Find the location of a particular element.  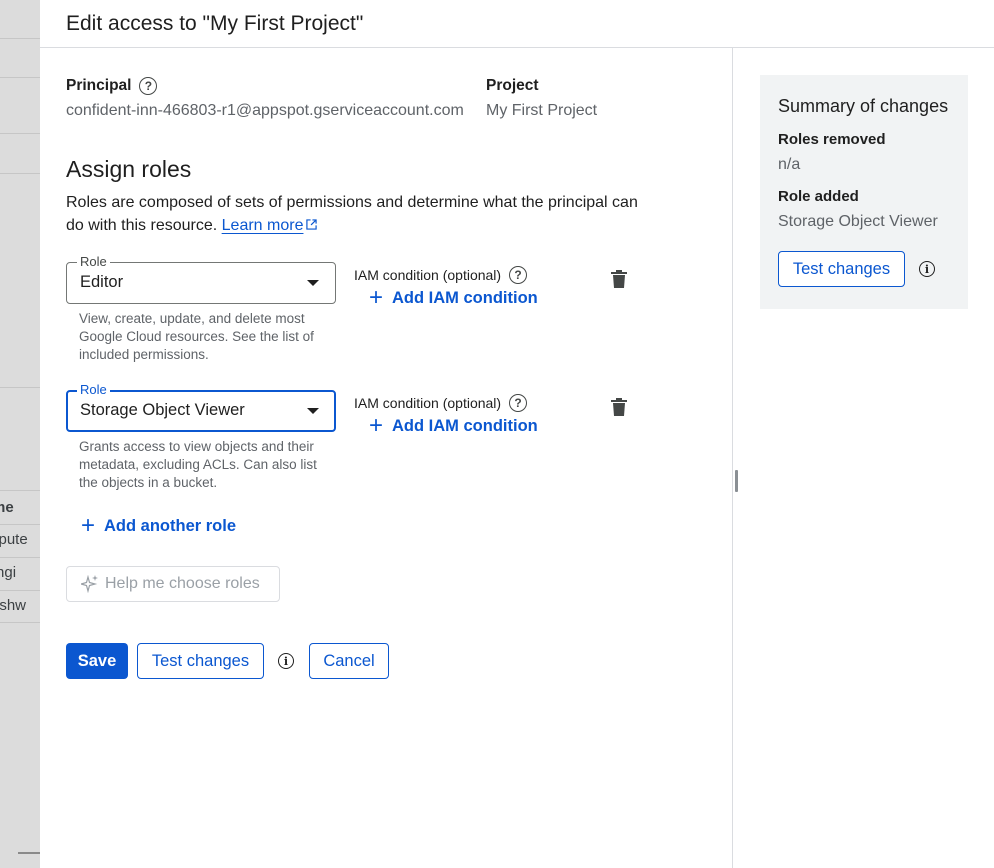

panel-header: Edit access to "My First Project" is located at coordinates (517, 24).